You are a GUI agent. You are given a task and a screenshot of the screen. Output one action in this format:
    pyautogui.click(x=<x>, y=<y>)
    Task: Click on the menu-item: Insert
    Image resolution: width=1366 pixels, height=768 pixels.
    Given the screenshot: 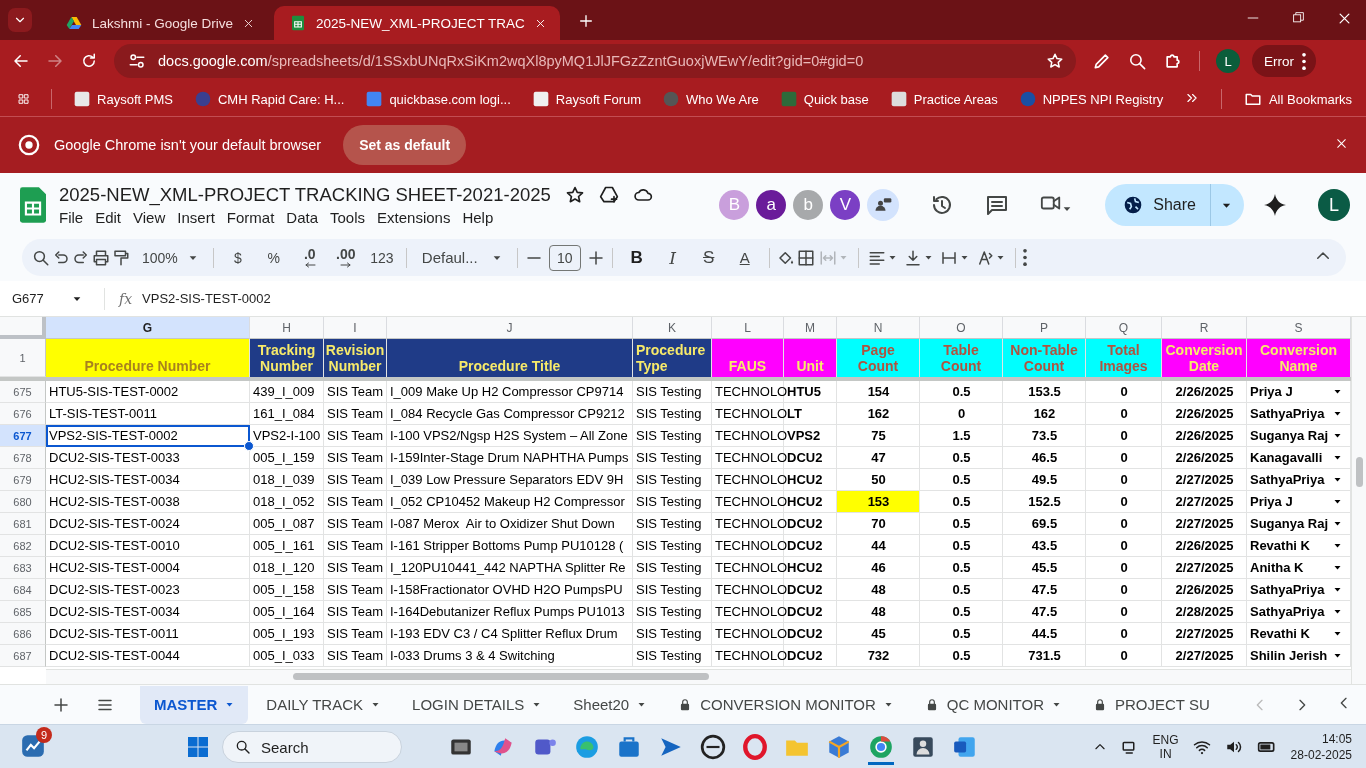 What is the action you would take?
    pyautogui.click(x=196, y=217)
    